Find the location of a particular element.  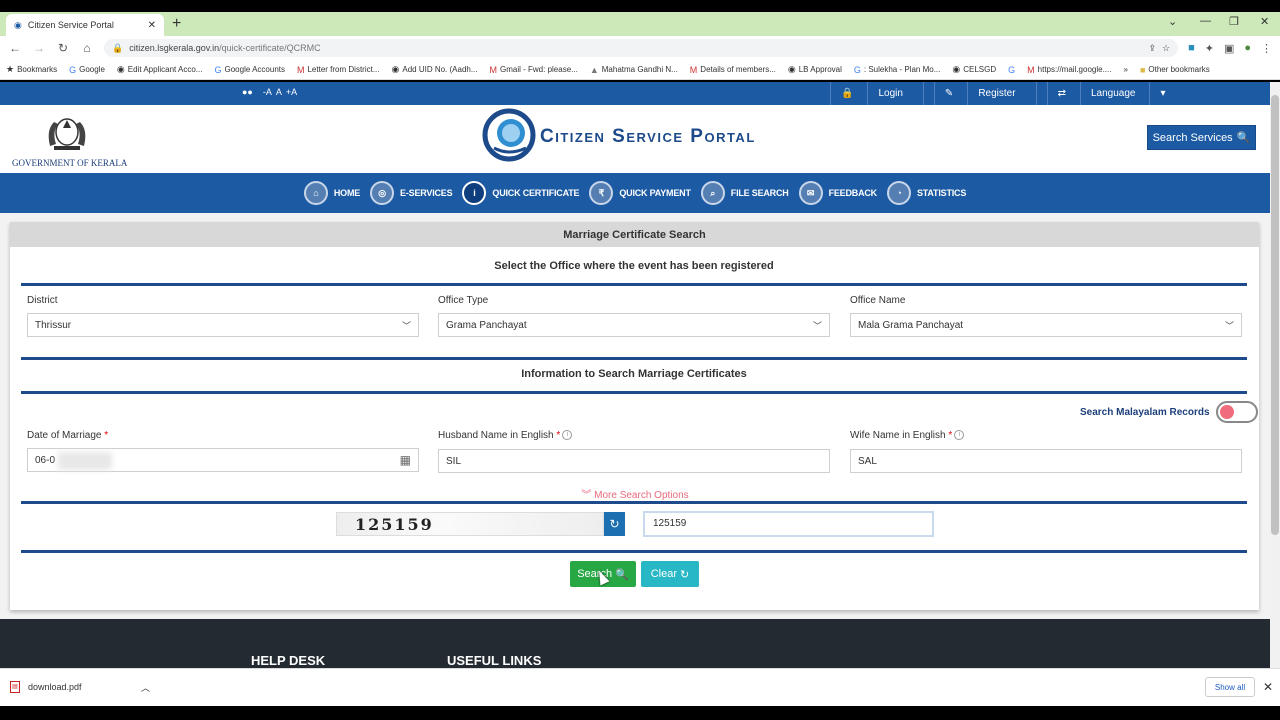

close-download-shelf-icon: ✕ is located at coordinates (1268, 687).